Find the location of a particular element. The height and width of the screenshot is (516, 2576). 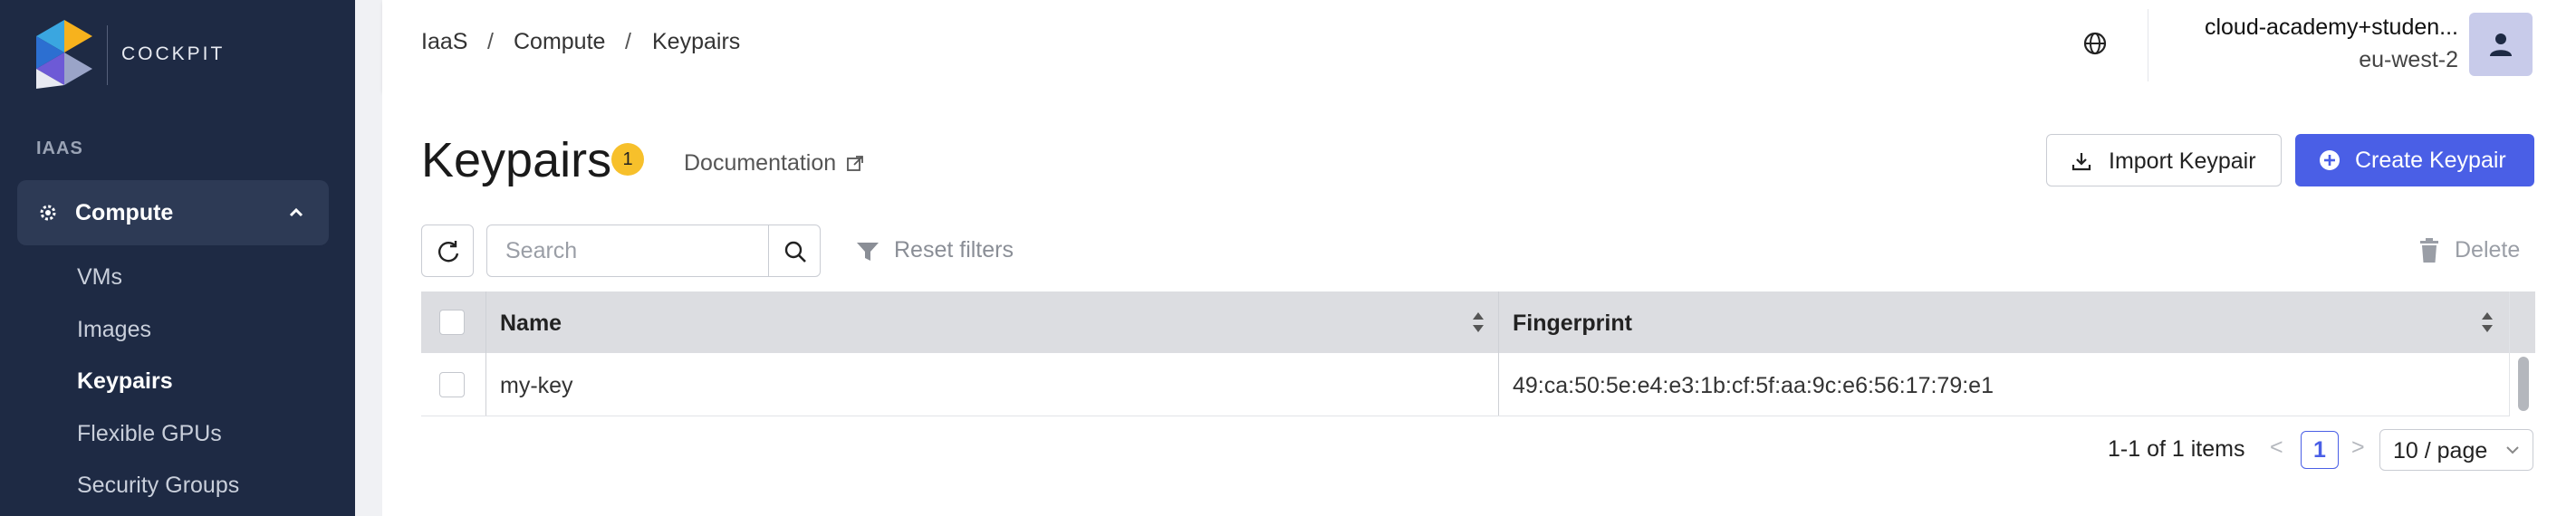

cog-icon is located at coordinates (48, 213).